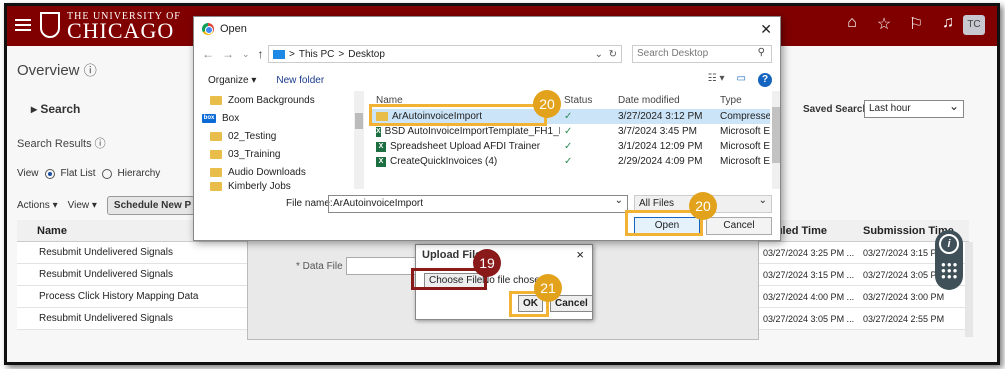 This screenshot has width=1005, height=369. I want to click on new-folder-button: New folder, so click(300, 80).